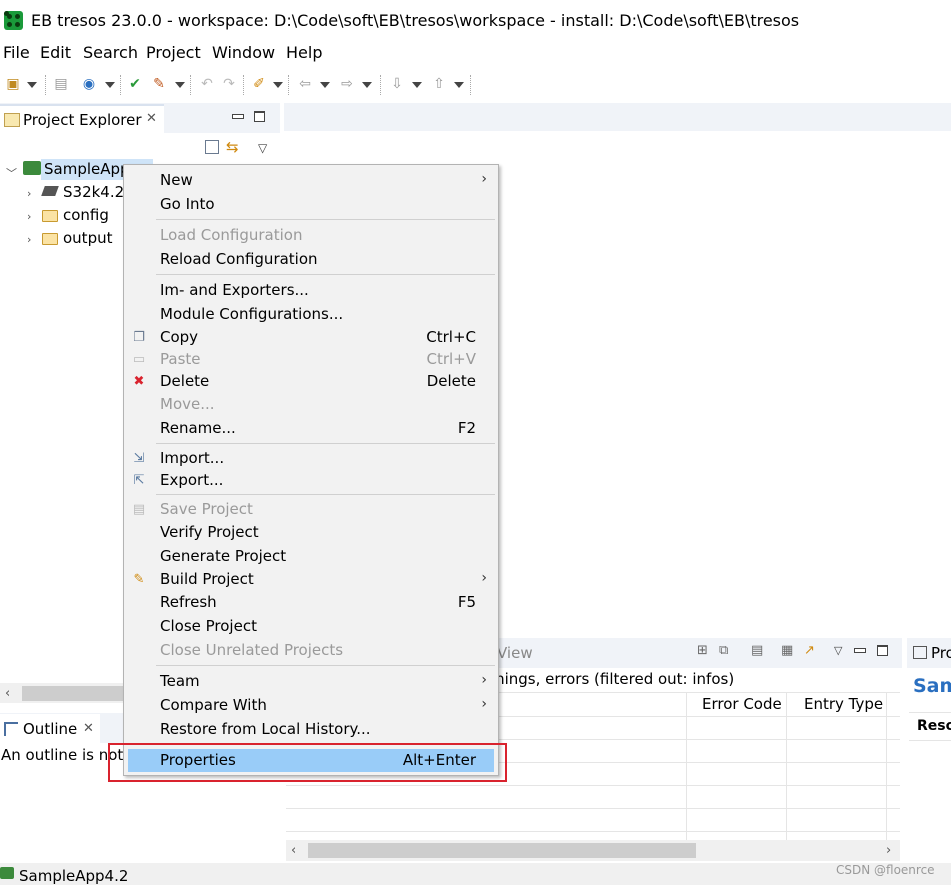  What do you see at coordinates (188, 602) in the screenshot?
I see `menu-item-refresh: Refresh` at bounding box center [188, 602].